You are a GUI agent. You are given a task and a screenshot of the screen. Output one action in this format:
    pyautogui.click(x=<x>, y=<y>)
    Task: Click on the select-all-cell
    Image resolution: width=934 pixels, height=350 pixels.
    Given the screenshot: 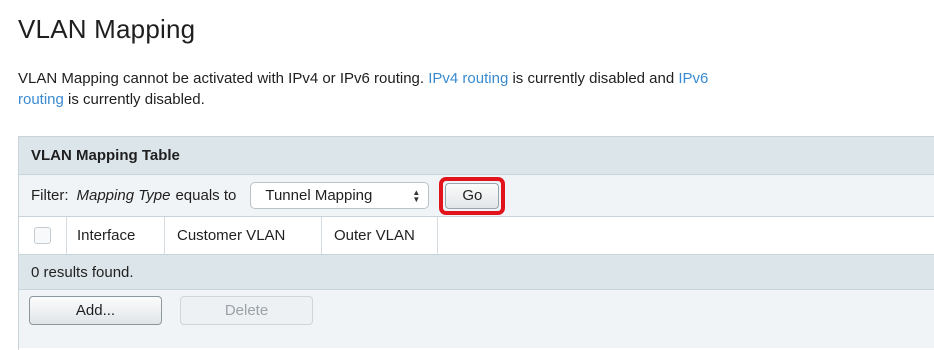 What is the action you would take?
    pyautogui.click(x=43, y=235)
    